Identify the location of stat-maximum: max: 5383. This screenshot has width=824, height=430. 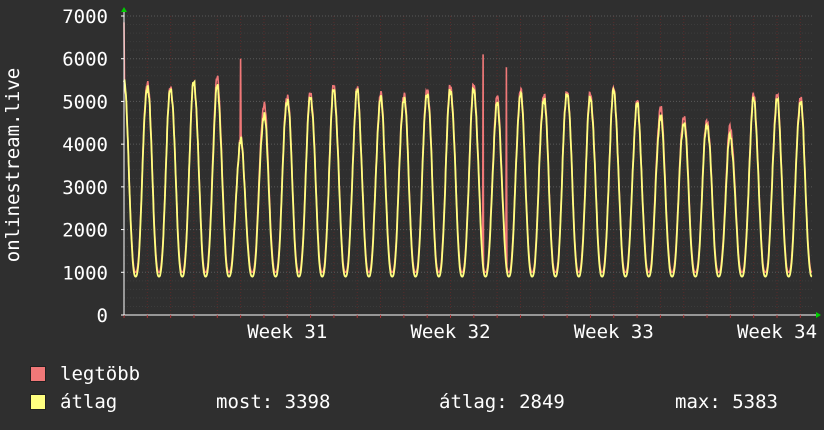
(726, 402).